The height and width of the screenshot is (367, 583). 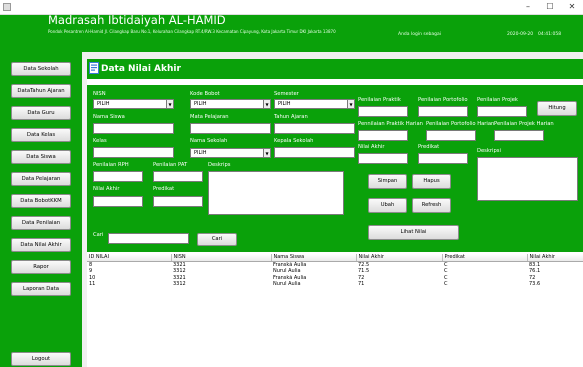 I want to click on refresh-button: Refresh, so click(x=431, y=205).